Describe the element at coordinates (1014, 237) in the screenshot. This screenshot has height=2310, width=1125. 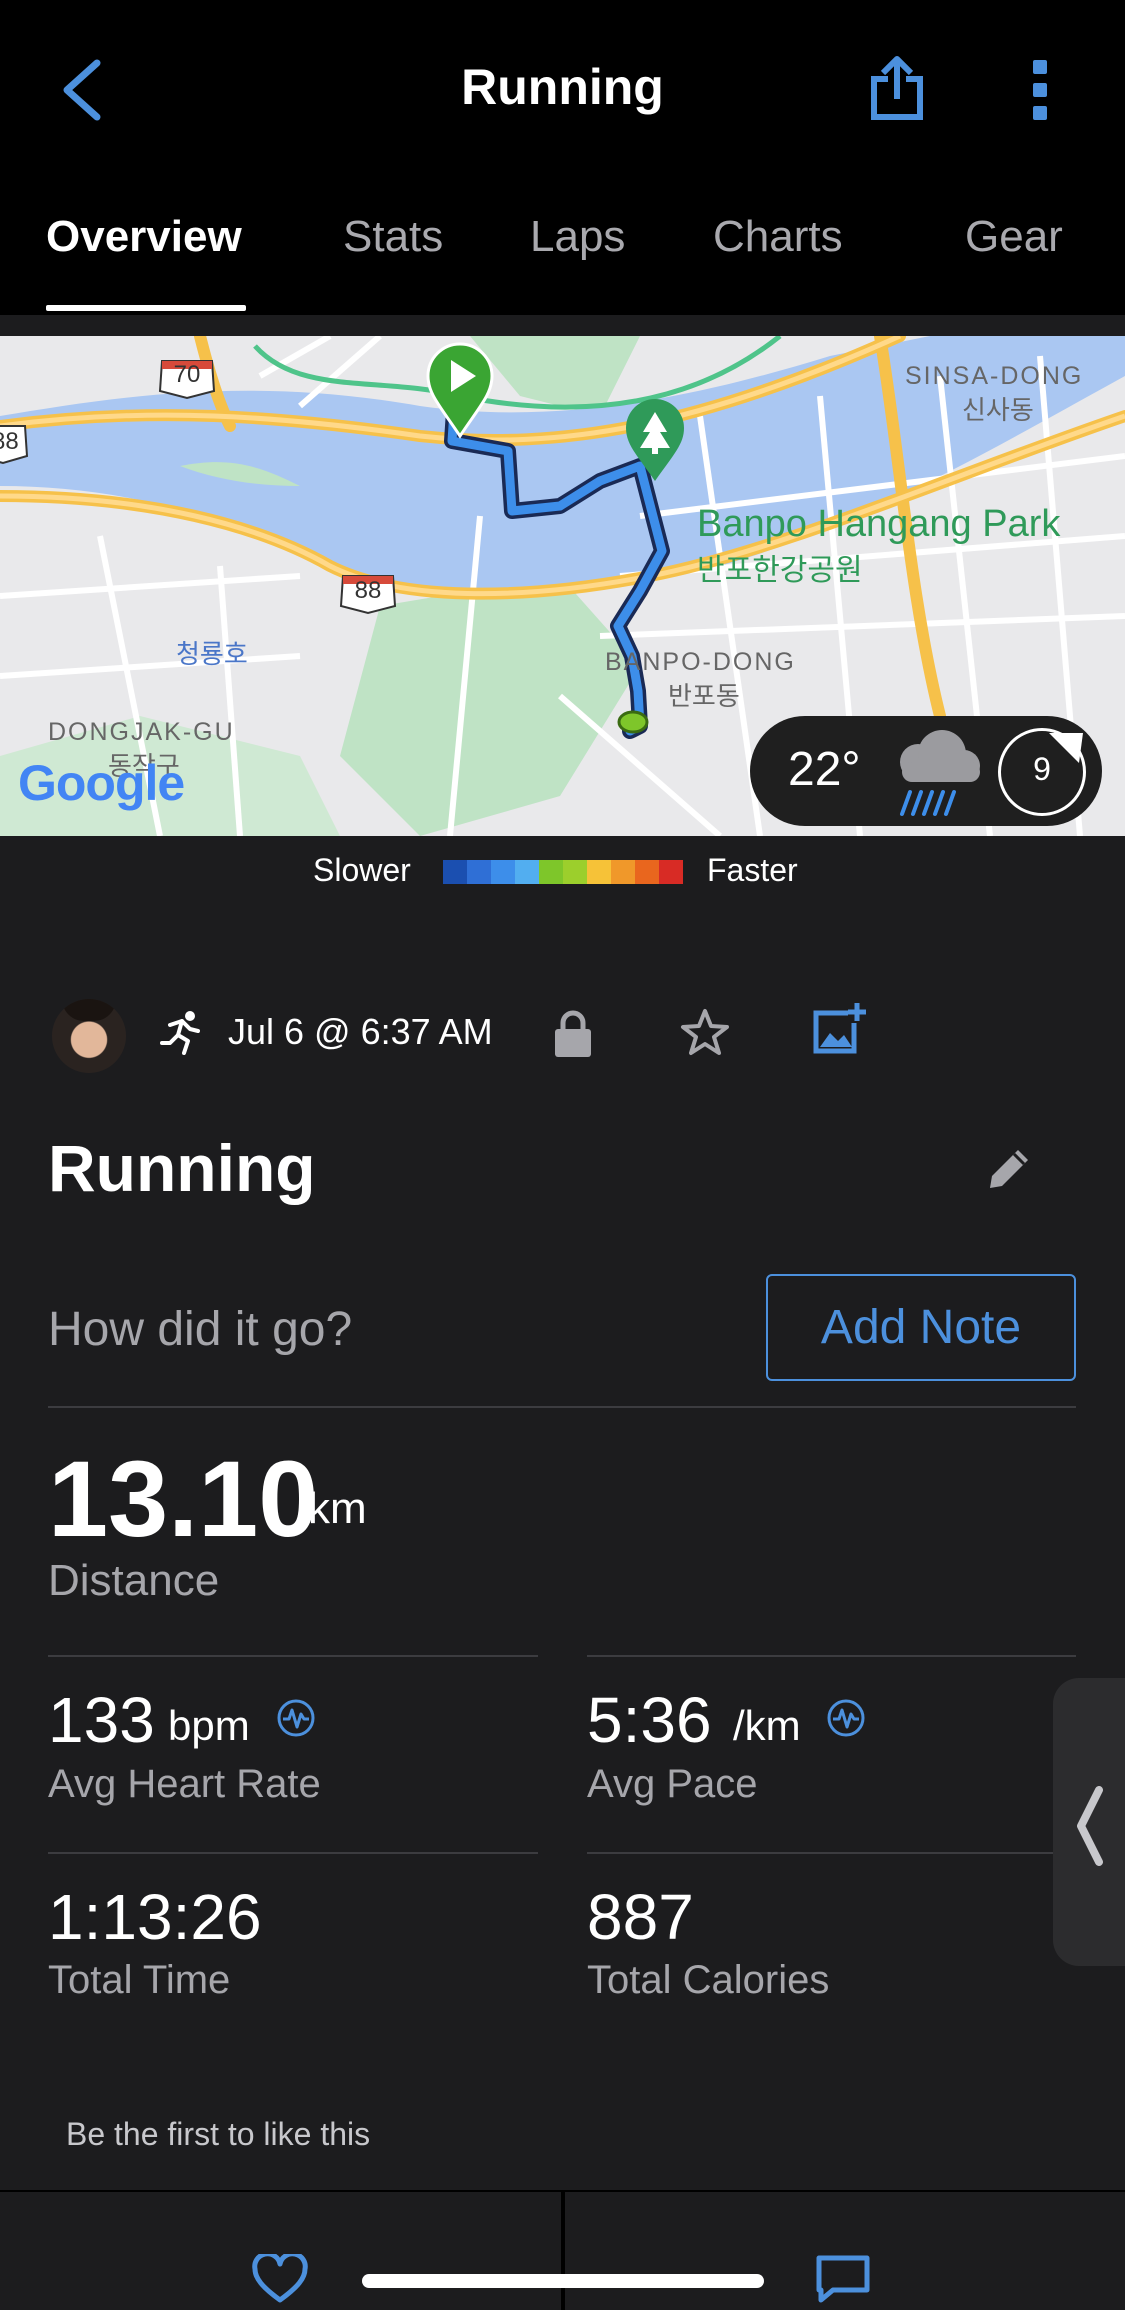
I see `tab-gear: Gear` at that location.